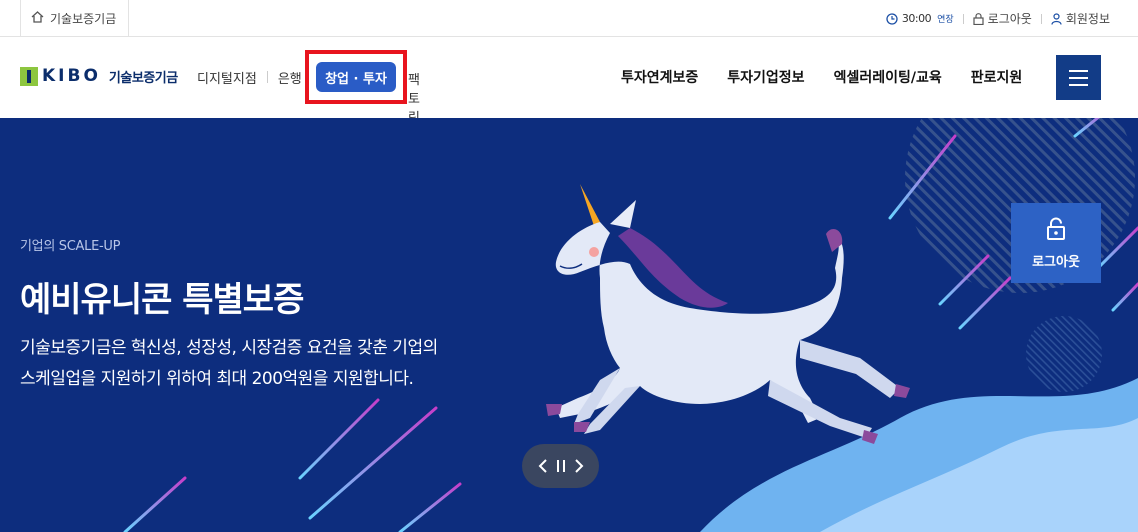 The width and height of the screenshot is (1138, 532). Describe the element at coordinates (71, 76) in the screenshot. I see `logo-wordmark: KIBO` at that location.